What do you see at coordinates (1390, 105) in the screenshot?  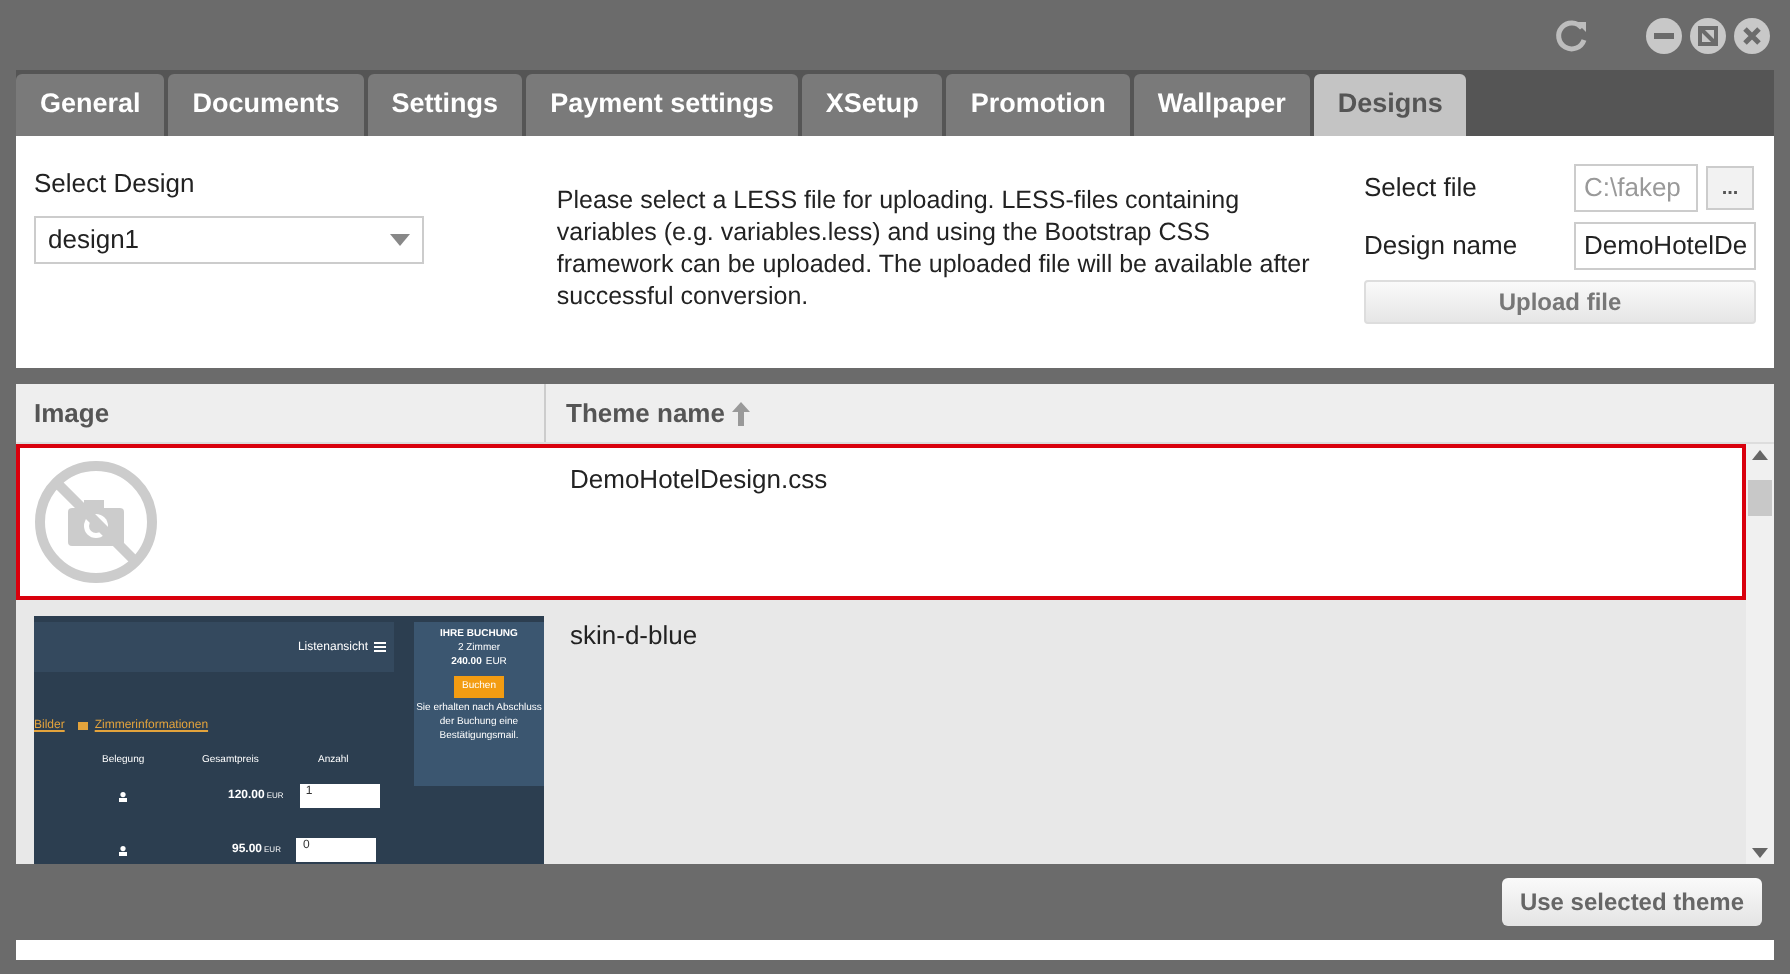 I see `tab: Designs` at bounding box center [1390, 105].